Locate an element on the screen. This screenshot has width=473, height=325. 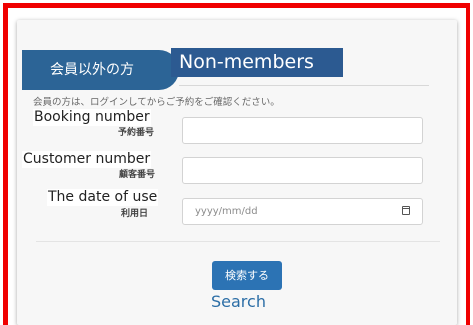
form-divider is located at coordinates (238, 241).